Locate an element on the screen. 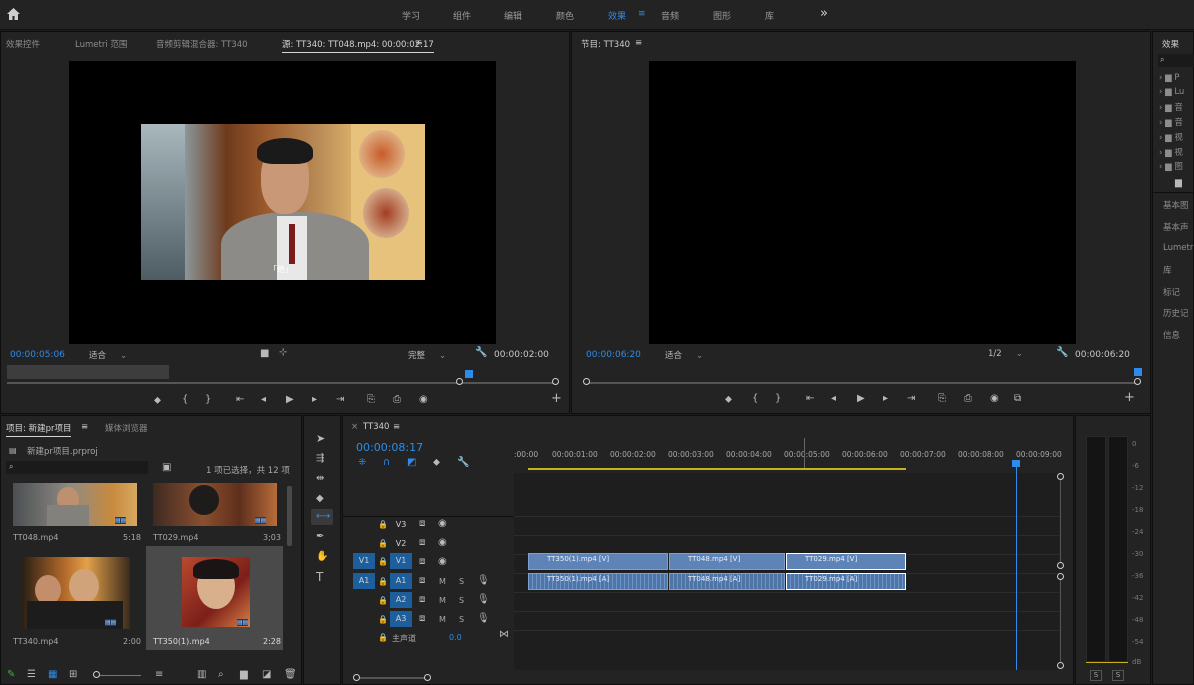 The width and height of the screenshot is (1194, 685). program-in-handle is located at coordinates (586, 381).